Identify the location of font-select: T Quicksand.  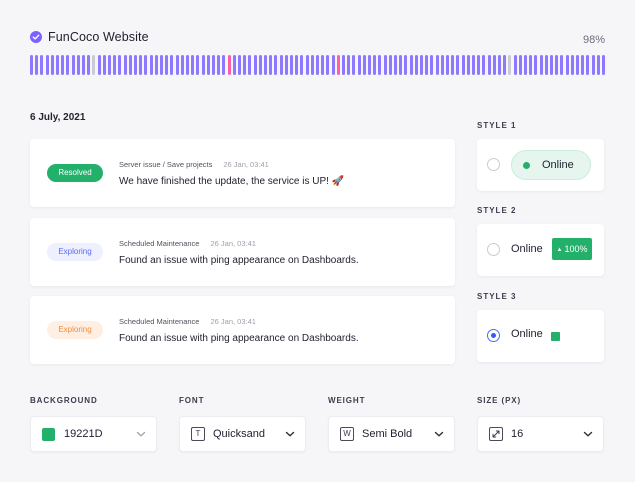
(242, 434).